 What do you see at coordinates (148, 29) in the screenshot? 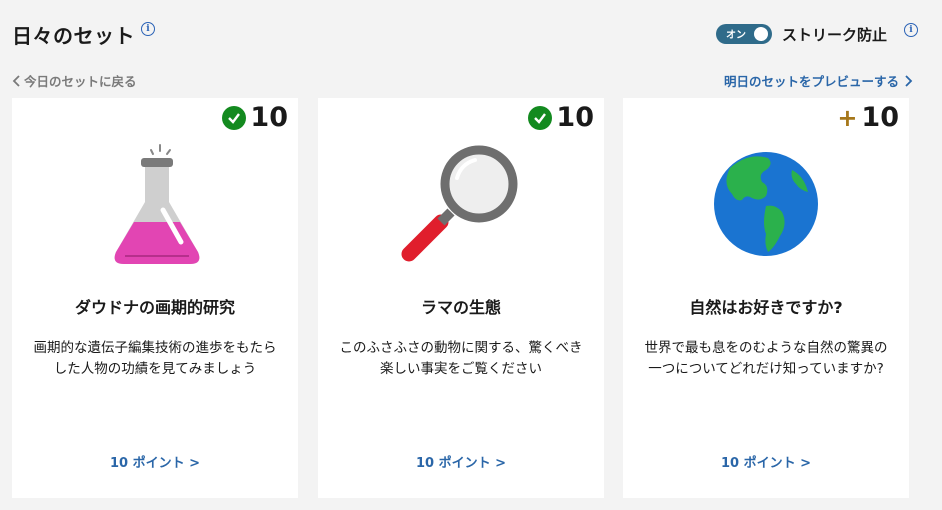
I see `info-icon: i` at bounding box center [148, 29].